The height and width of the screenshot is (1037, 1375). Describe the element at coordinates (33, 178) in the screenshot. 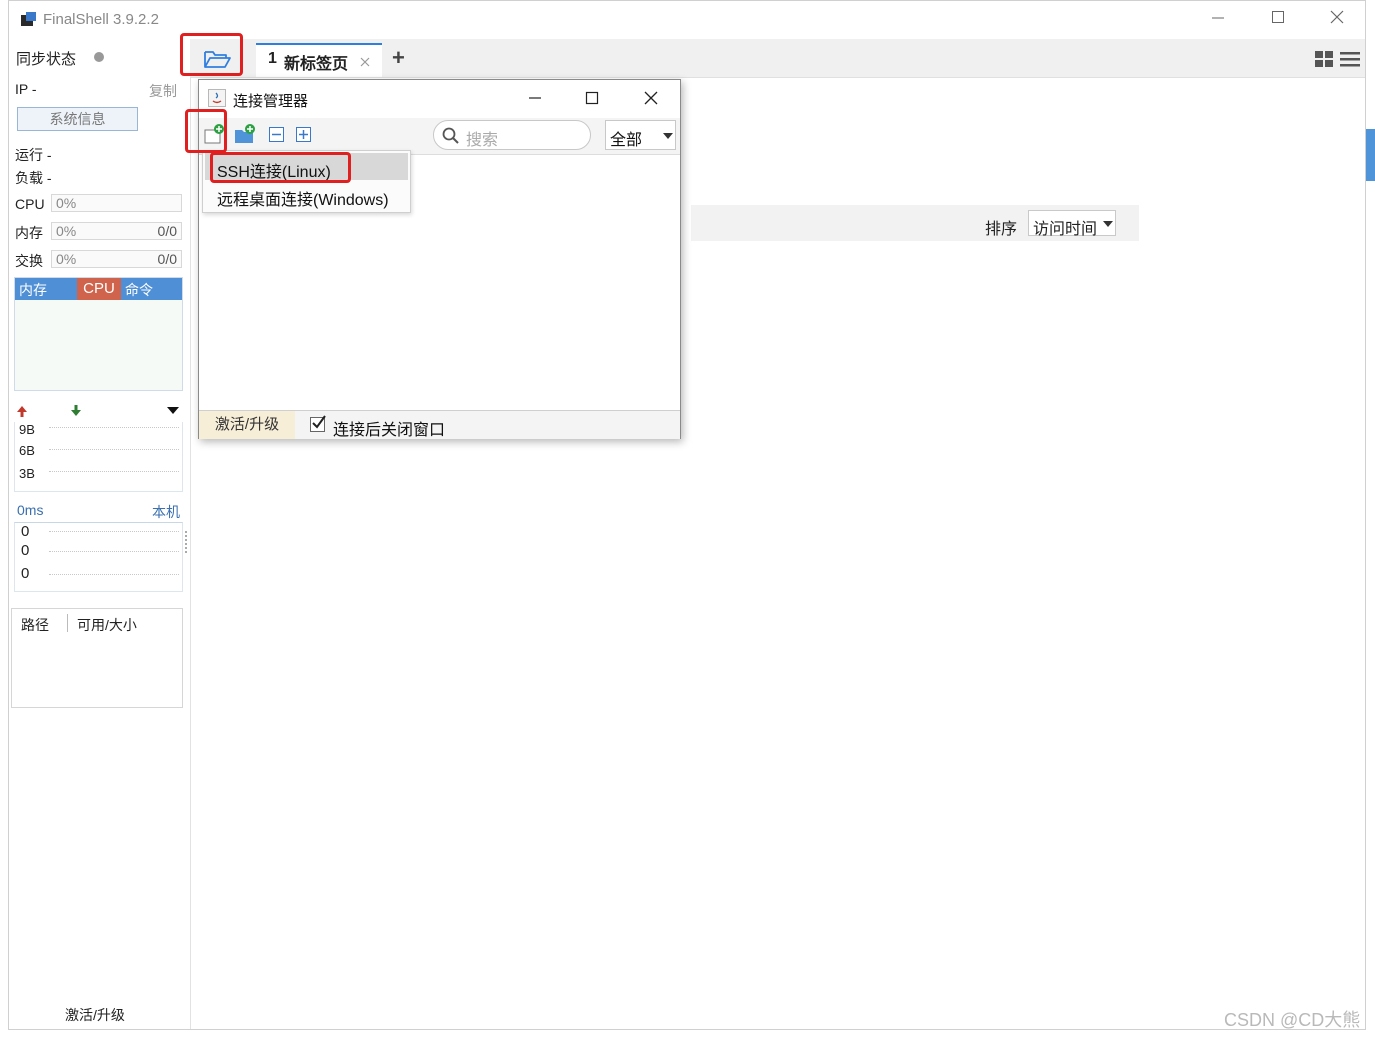

I see `load-label: 负载 -` at that location.